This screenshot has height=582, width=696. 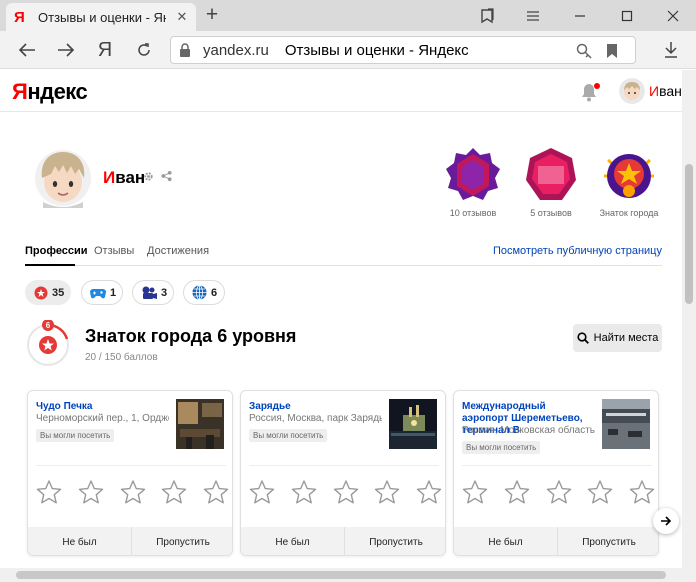 What do you see at coordinates (27, 50) in the screenshot?
I see `back-arrow-icon` at bounding box center [27, 50].